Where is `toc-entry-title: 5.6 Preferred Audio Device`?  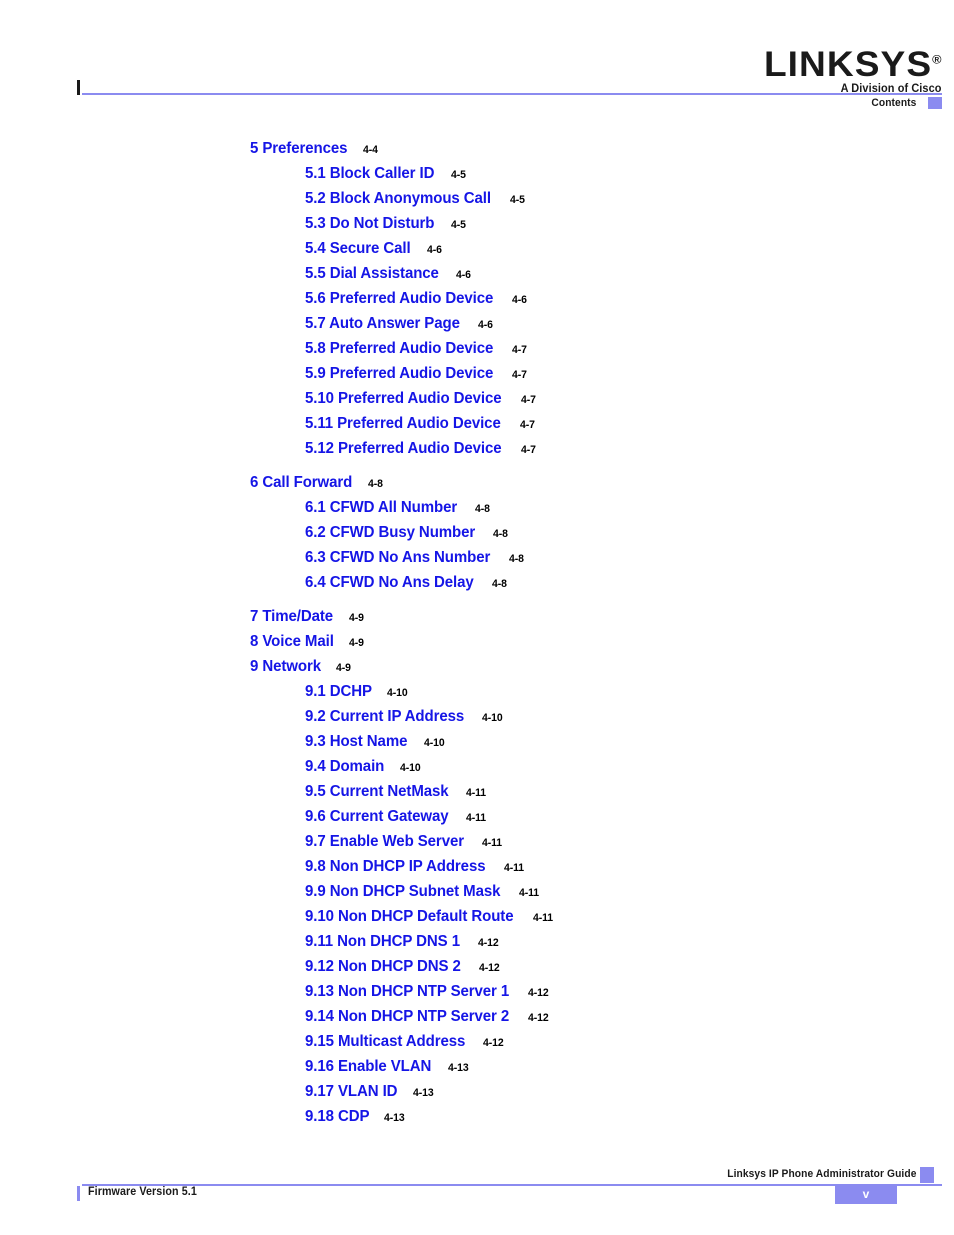 toc-entry-title: 5.6 Preferred Audio Device is located at coordinates (399, 298).